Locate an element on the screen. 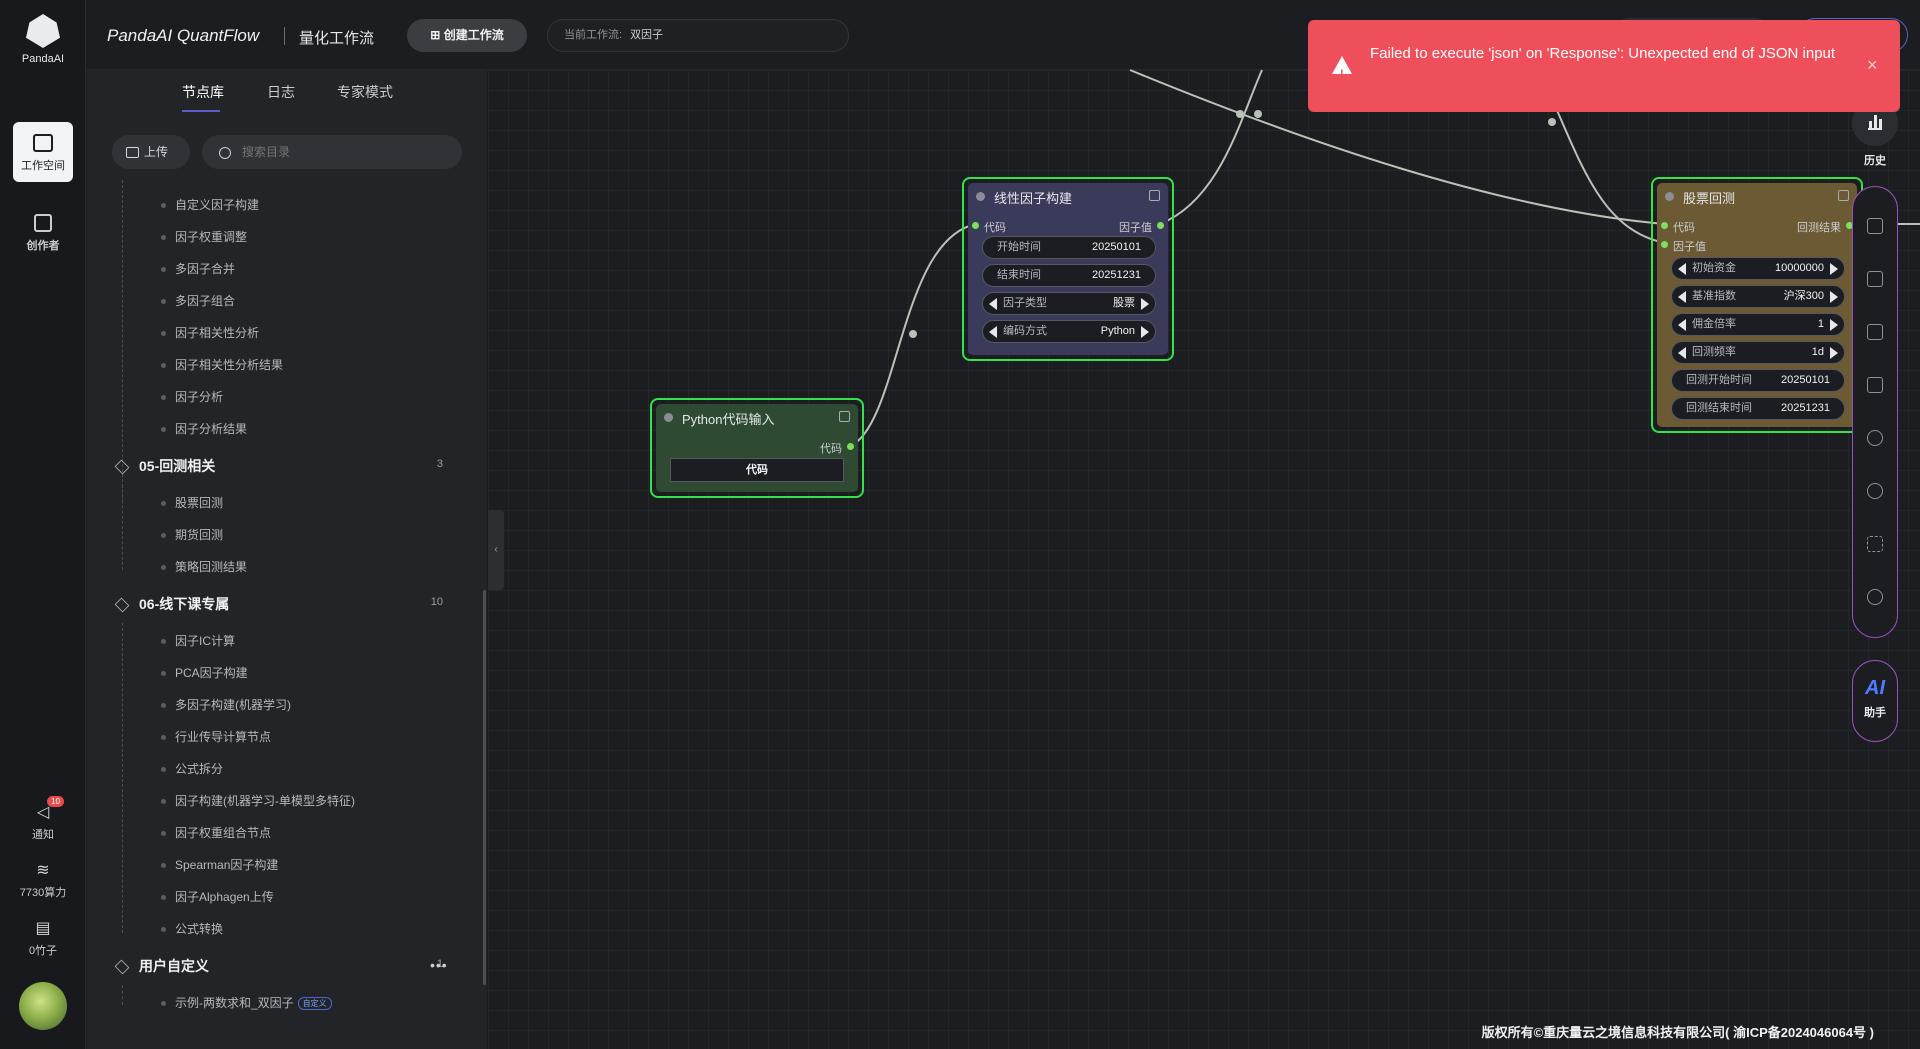  tree-item: 因子Alphagen上传 is located at coordinates (217, 896).